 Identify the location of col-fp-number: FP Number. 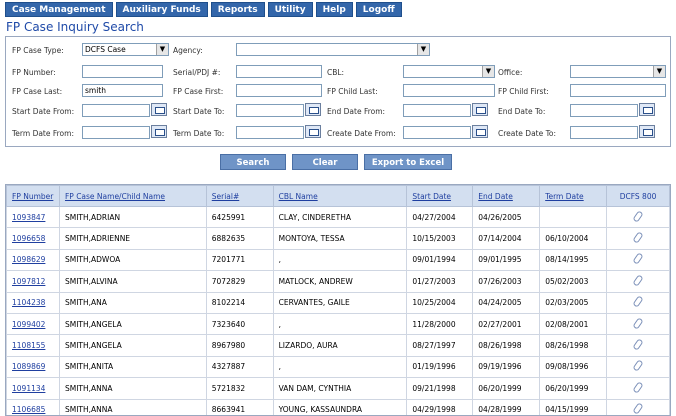
(33, 196).